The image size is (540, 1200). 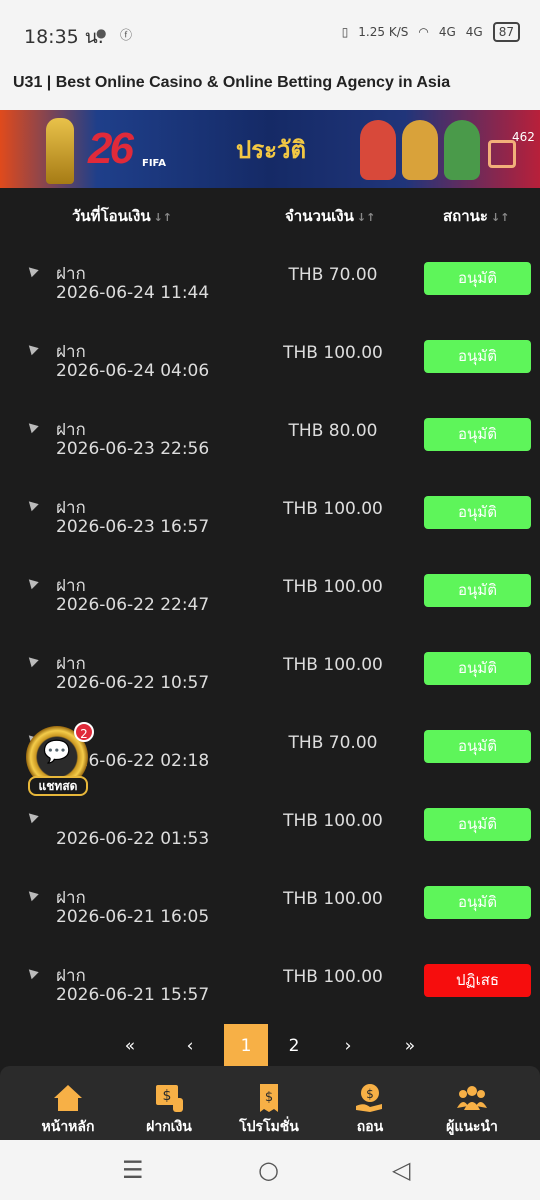 What do you see at coordinates (502, 154) in the screenshot?
I see `inbox-icon` at bounding box center [502, 154].